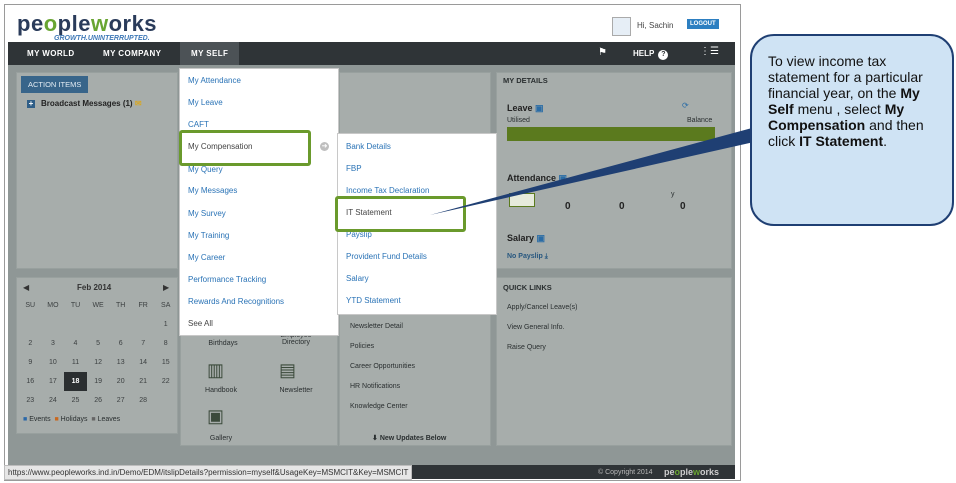  Describe the element at coordinates (839, 109) in the screenshot. I see `callout-text-2: menu , select` at that location.